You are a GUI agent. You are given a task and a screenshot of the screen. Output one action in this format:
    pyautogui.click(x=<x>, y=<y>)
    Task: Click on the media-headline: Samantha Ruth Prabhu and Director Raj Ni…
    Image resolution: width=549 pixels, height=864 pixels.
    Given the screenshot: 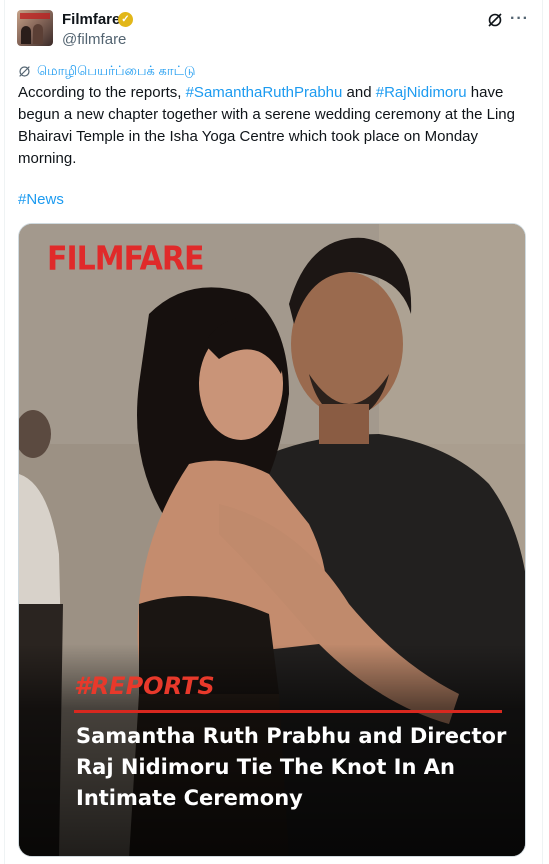 What is the action you would take?
    pyautogui.click(x=291, y=767)
    